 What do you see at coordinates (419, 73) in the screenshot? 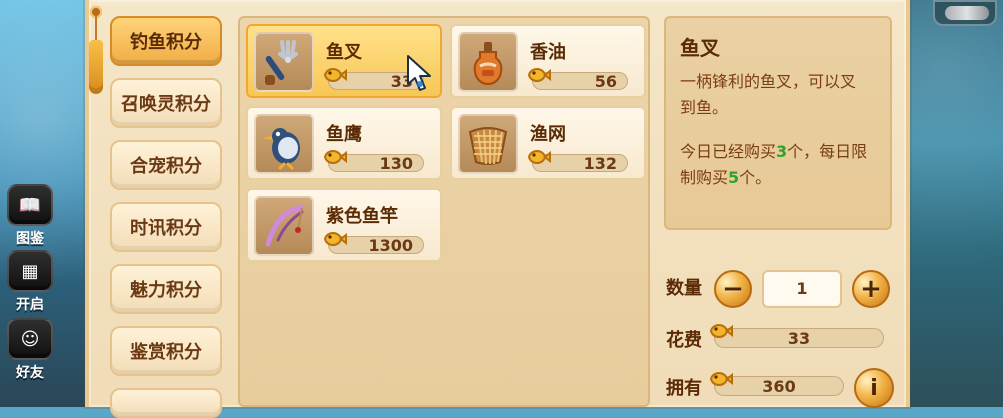
I see `pointer-cursor-icon` at bounding box center [419, 73].